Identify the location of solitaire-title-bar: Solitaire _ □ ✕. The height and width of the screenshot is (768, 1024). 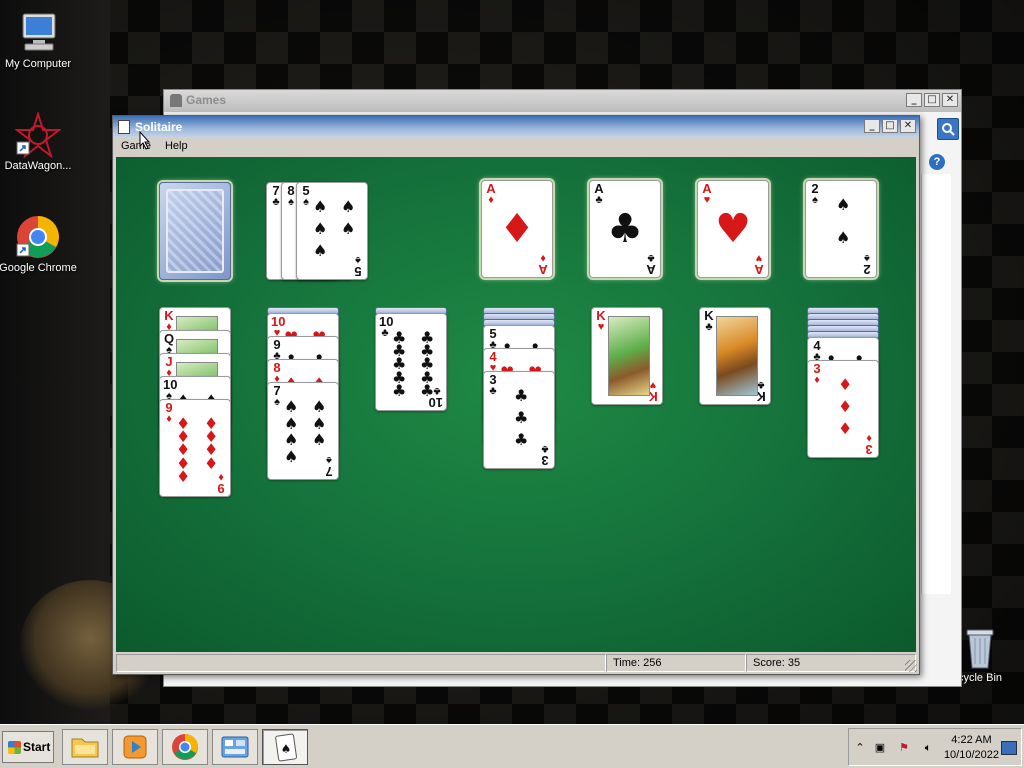
(516, 127).